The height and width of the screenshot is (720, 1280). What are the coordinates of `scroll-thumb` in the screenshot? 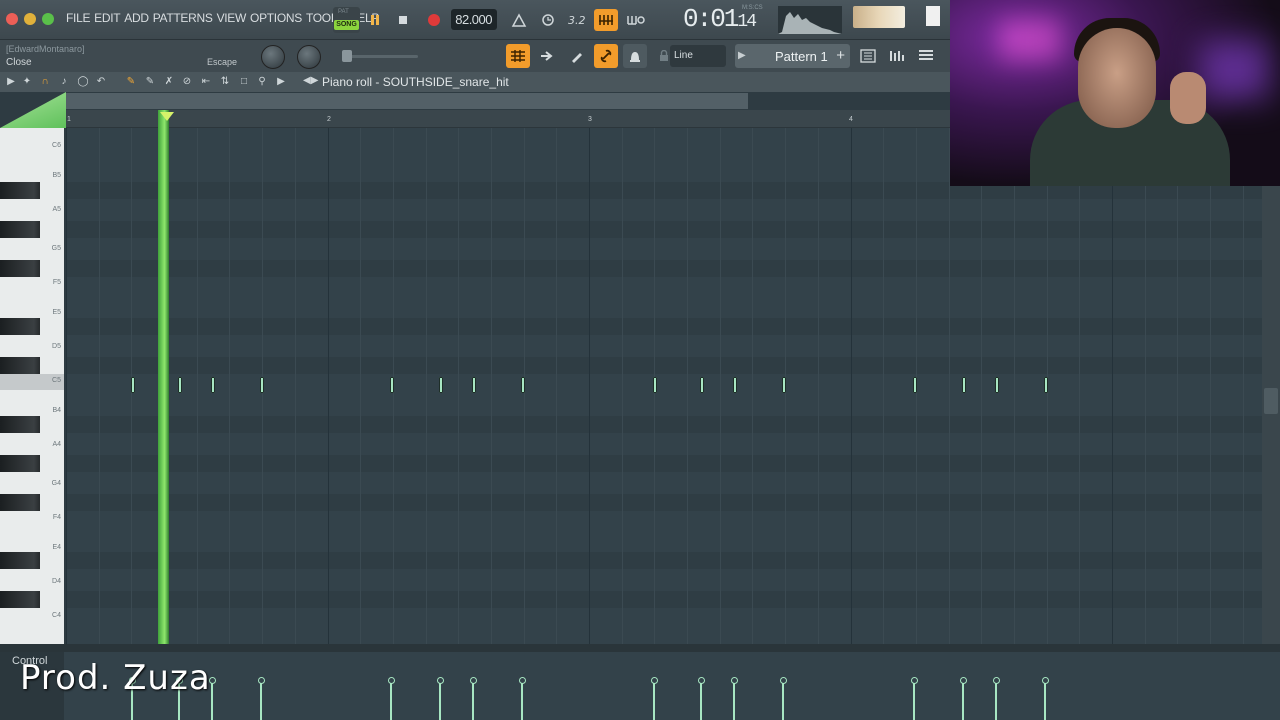 It's located at (1271, 401).